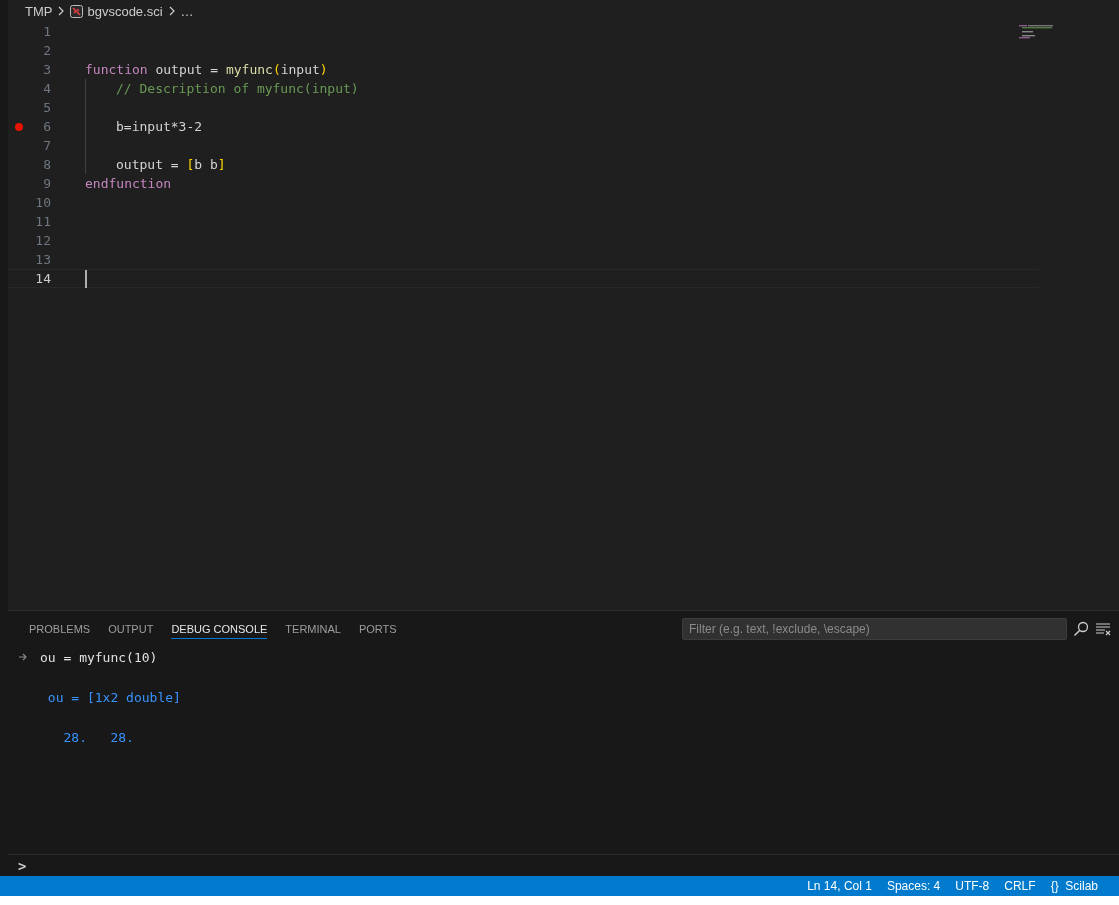 The image size is (1119, 905). I want to click on code-line: endfunction, so click(128, 183).